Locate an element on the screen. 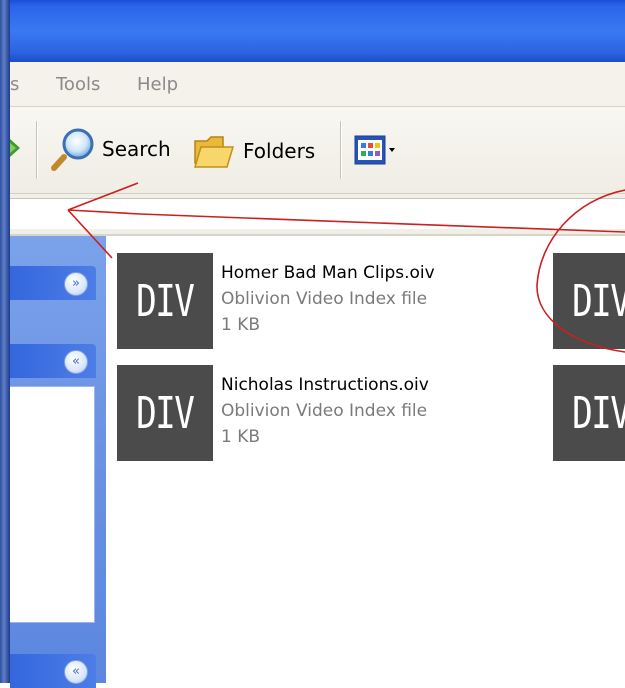 The width and height of the screenshot is (625, 688). title-bar is located at coordinates (317, 31).